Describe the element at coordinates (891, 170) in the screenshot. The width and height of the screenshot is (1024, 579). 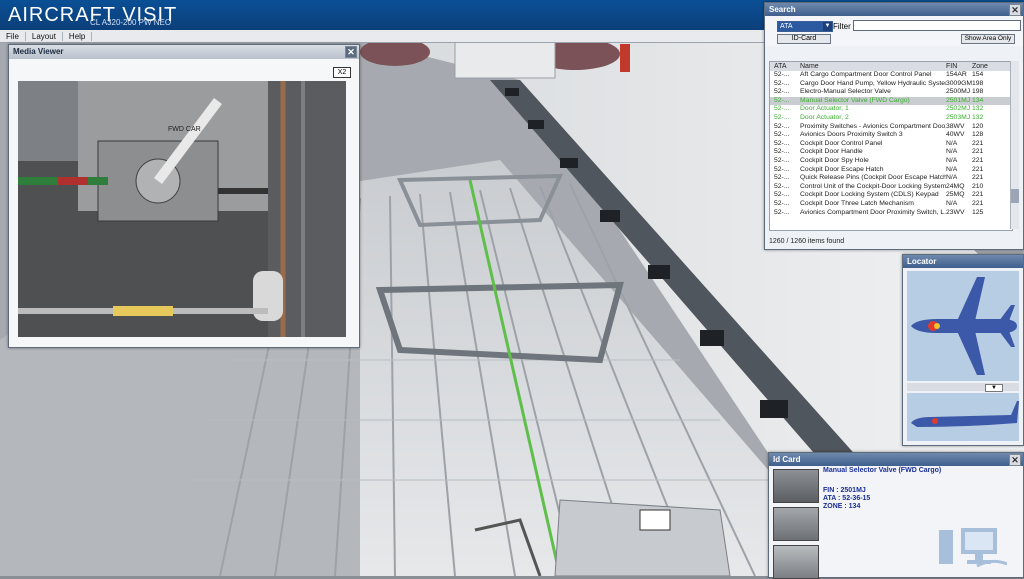
I see `table-row: 52-... Cockpit Door Escape Hatch N/A 221` at that location.